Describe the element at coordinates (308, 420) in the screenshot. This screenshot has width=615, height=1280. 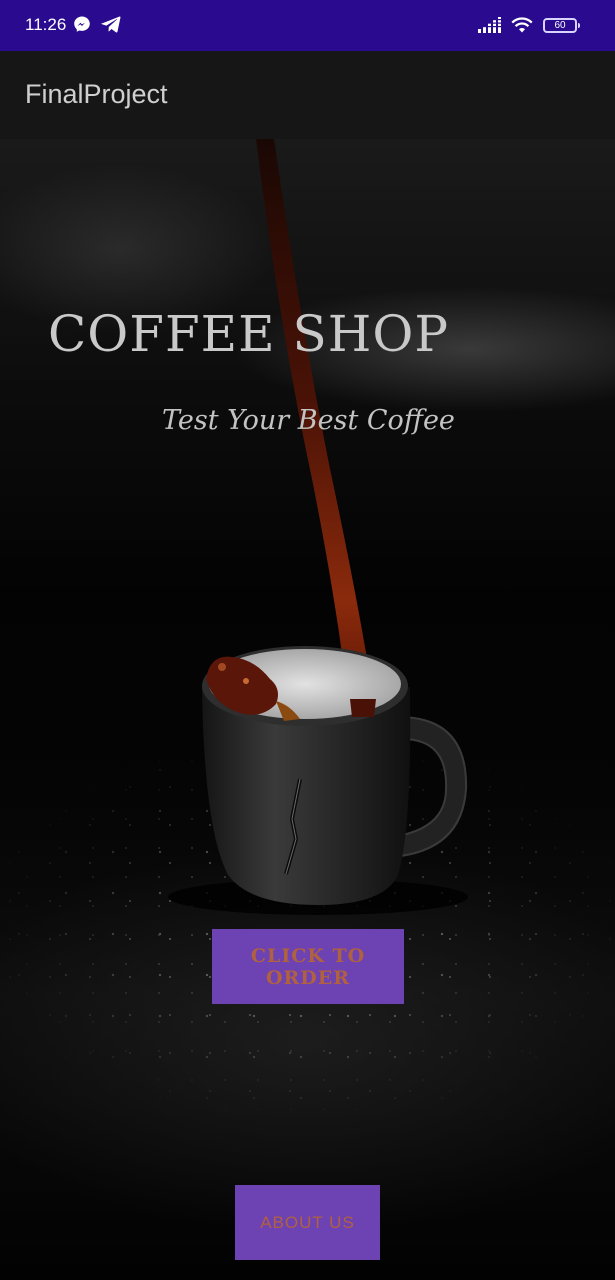
I see `tagline: Test Your Best Coffee` at that location.